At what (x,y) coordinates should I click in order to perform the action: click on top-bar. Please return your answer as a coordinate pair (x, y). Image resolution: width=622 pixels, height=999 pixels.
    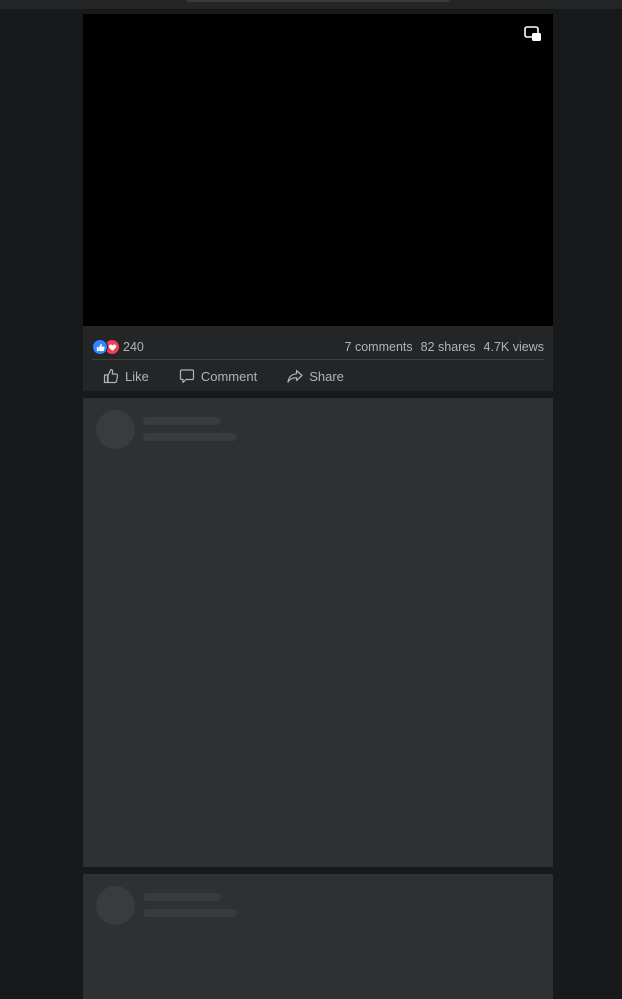
    Looking at the image, I should click on (311, 4).